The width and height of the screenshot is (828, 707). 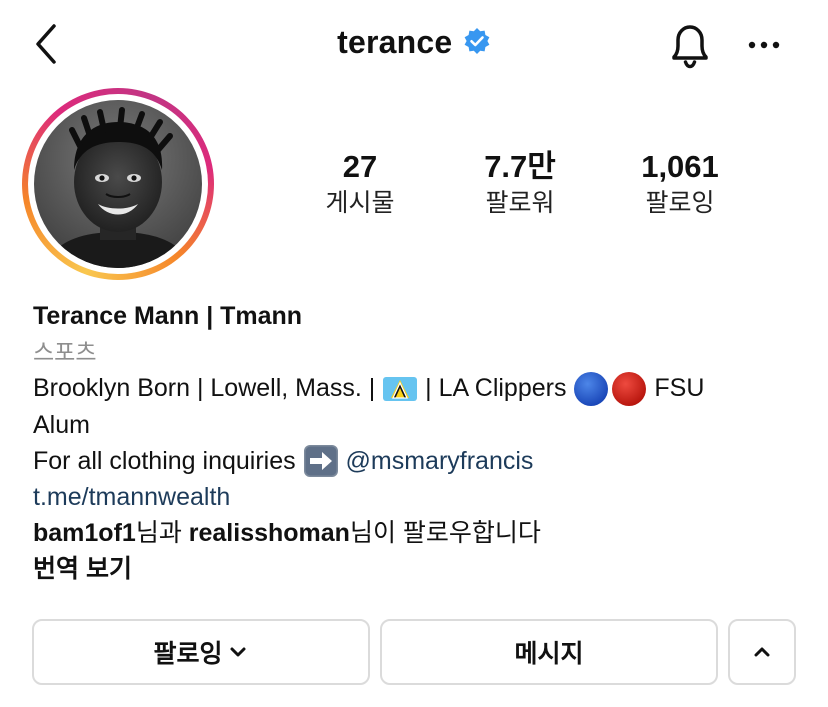 I want to click on story-ring, so click(x=118, y=184).